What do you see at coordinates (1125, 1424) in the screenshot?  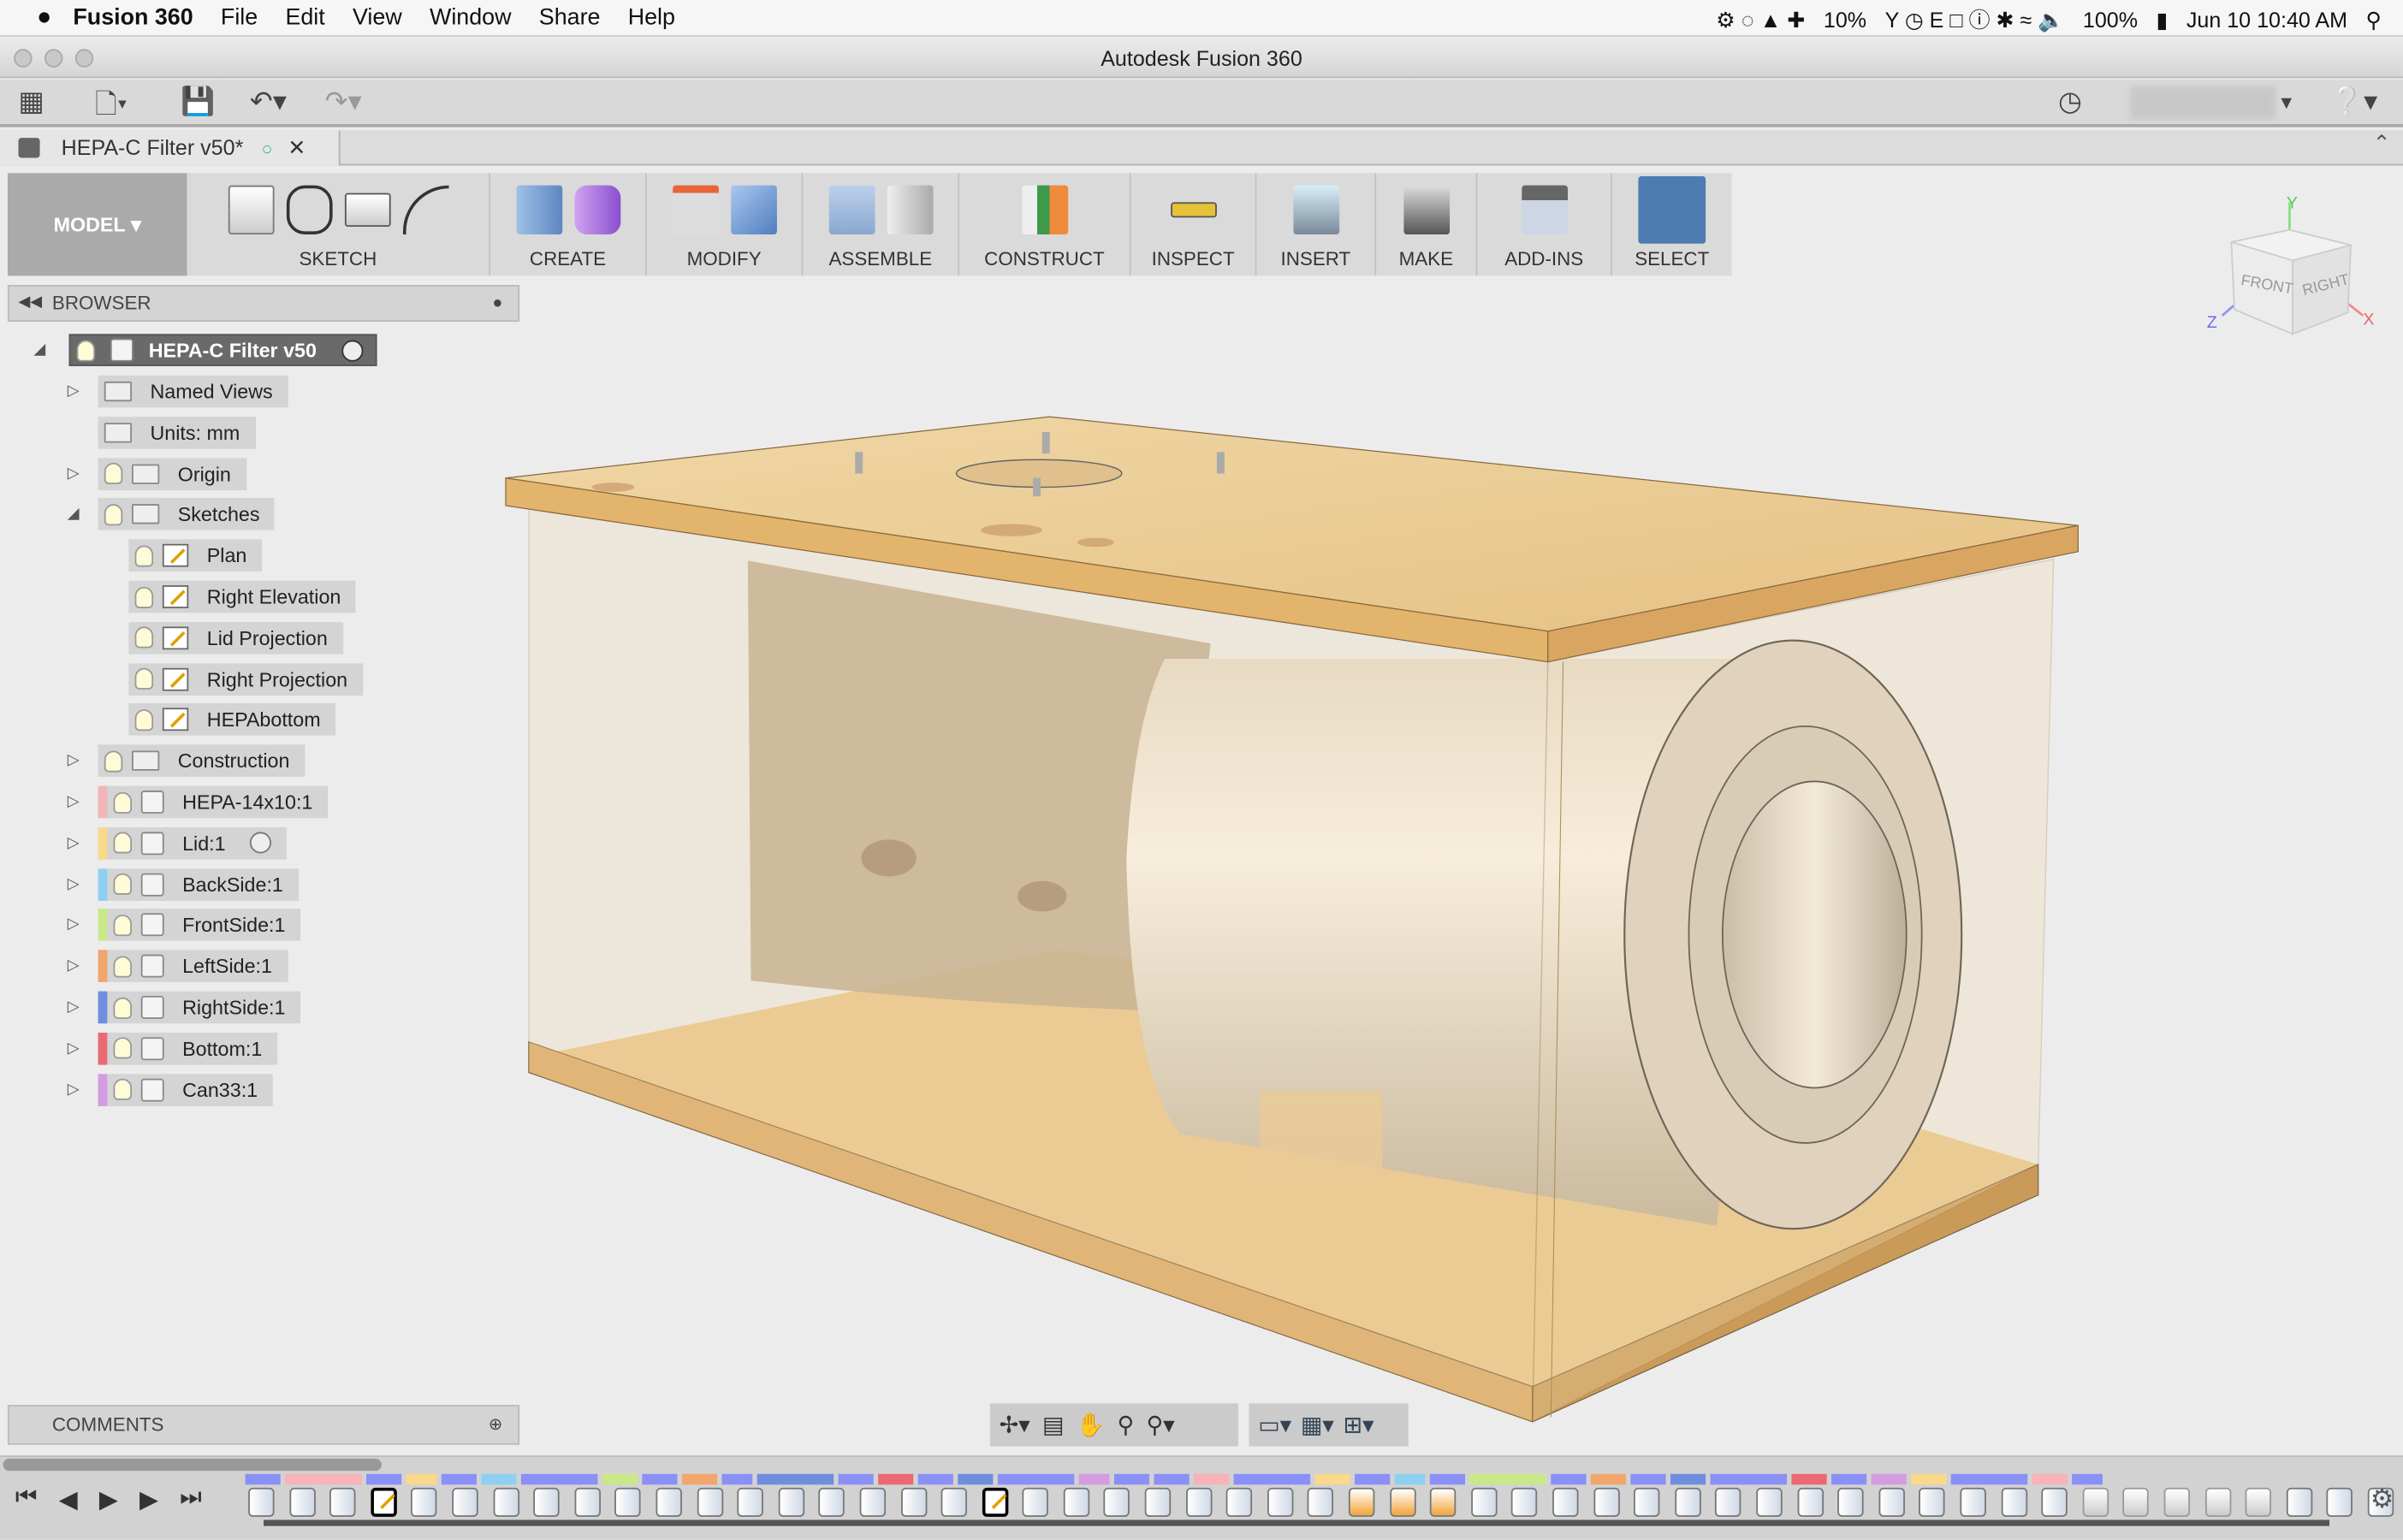 I see `zoom-icon: ⚲` at bounding box center [1125, 1424].